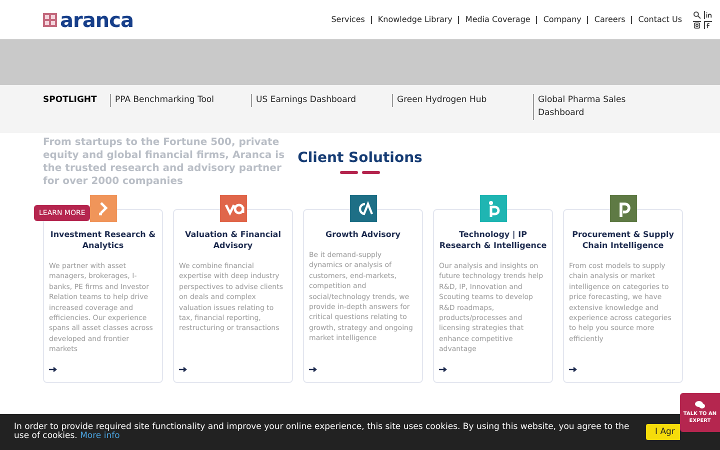  Describe the element at coordinates (603, 107) in the screenshot. I see `spotlight-link: Global Pharma Sales Dashboard` at that location.